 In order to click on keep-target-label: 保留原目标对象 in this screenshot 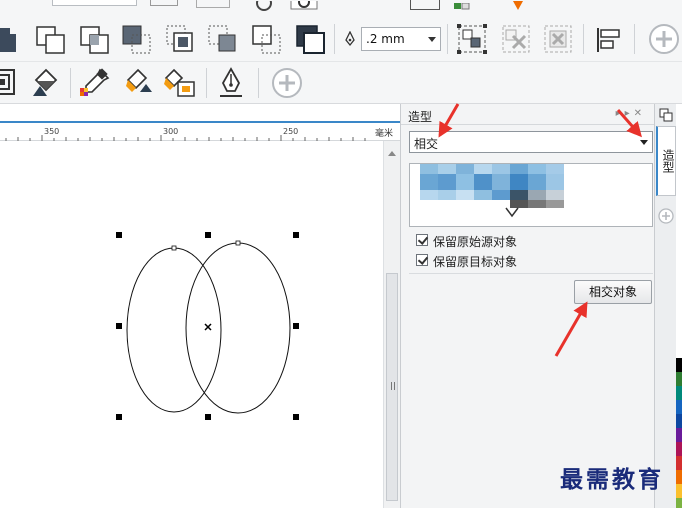, I will do `click(475, 262)`.